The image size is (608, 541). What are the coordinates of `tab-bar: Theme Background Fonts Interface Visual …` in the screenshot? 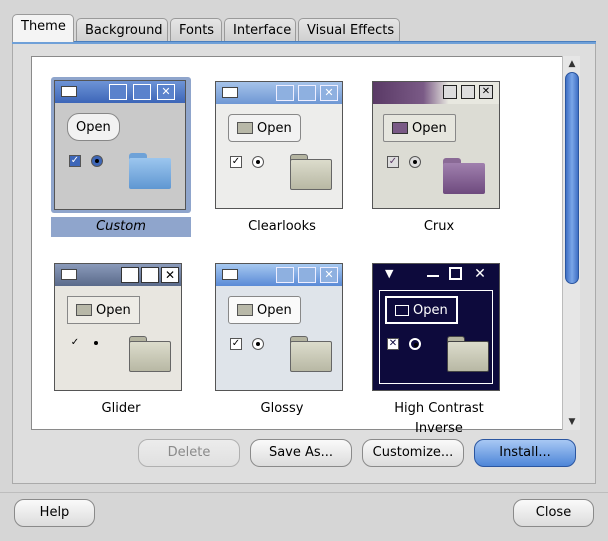 It's located at (304, 28).